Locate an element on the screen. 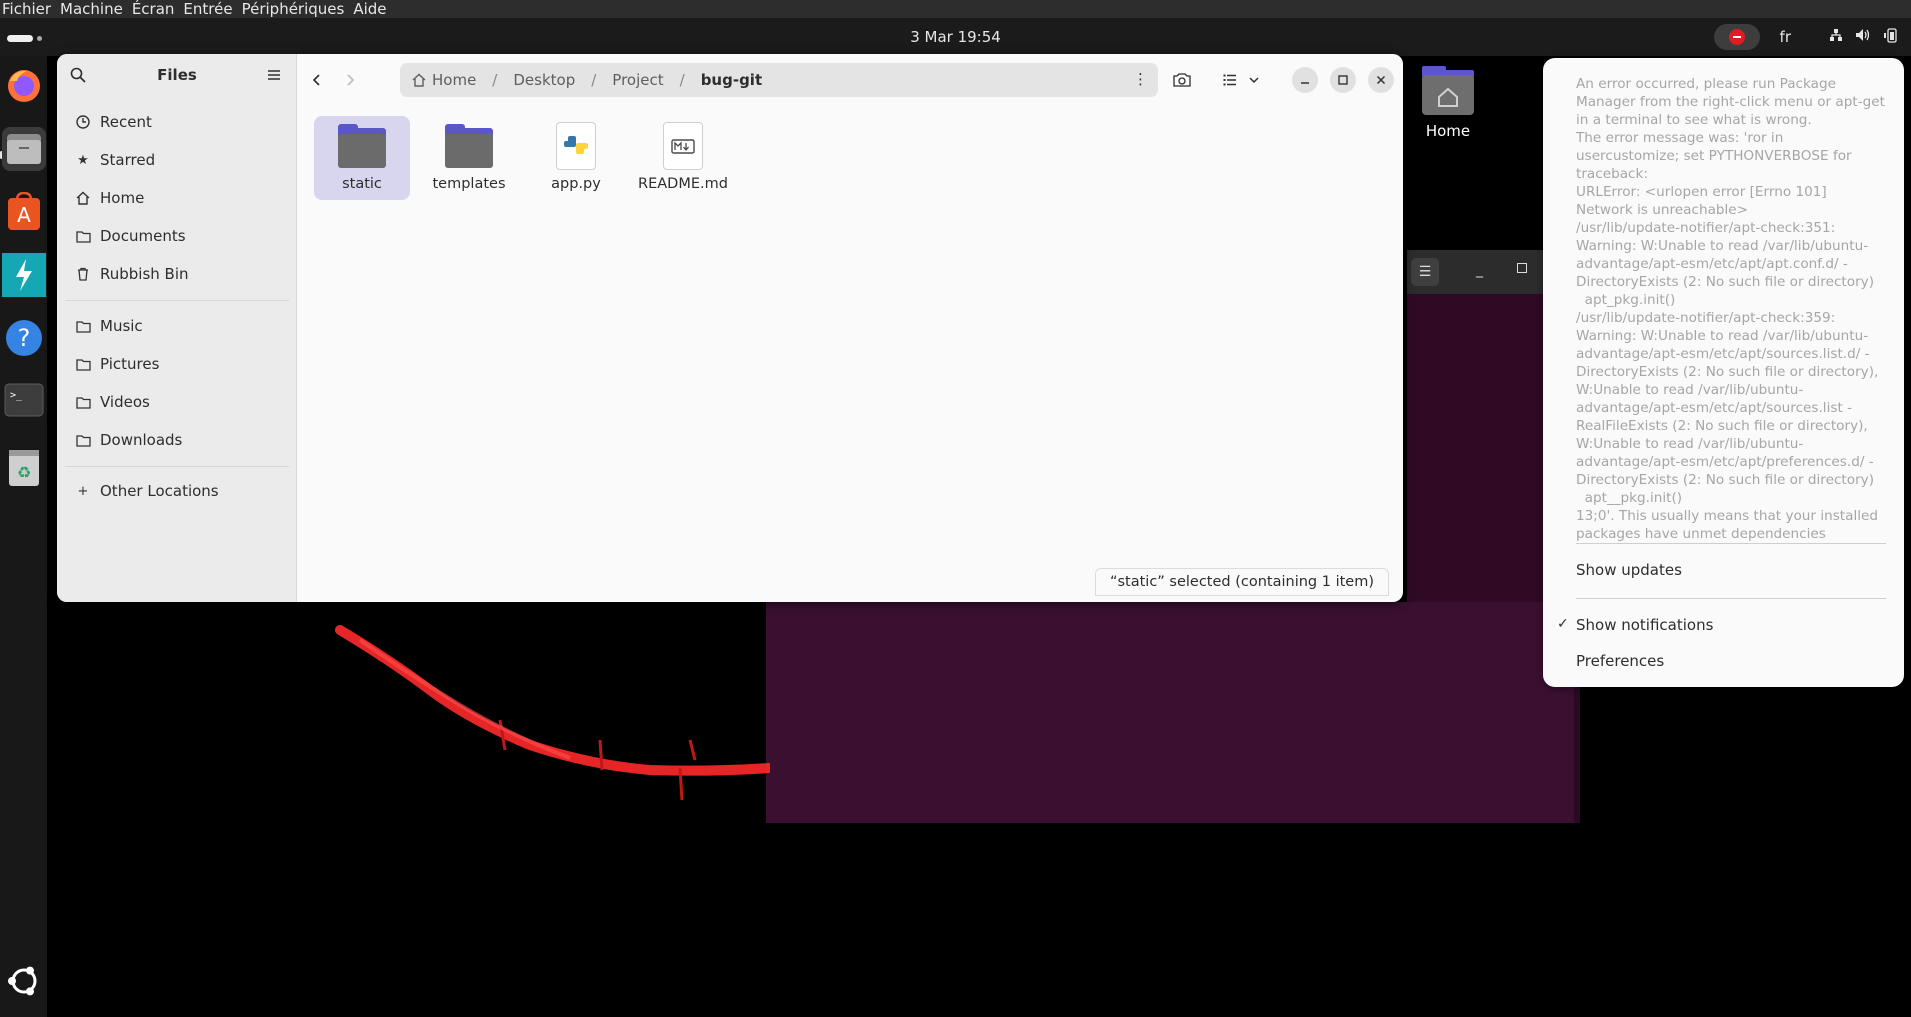 The height and width of the screenshot is (1017, 1911). file-item-app-py: app.py is located at coordinates (576, 158).